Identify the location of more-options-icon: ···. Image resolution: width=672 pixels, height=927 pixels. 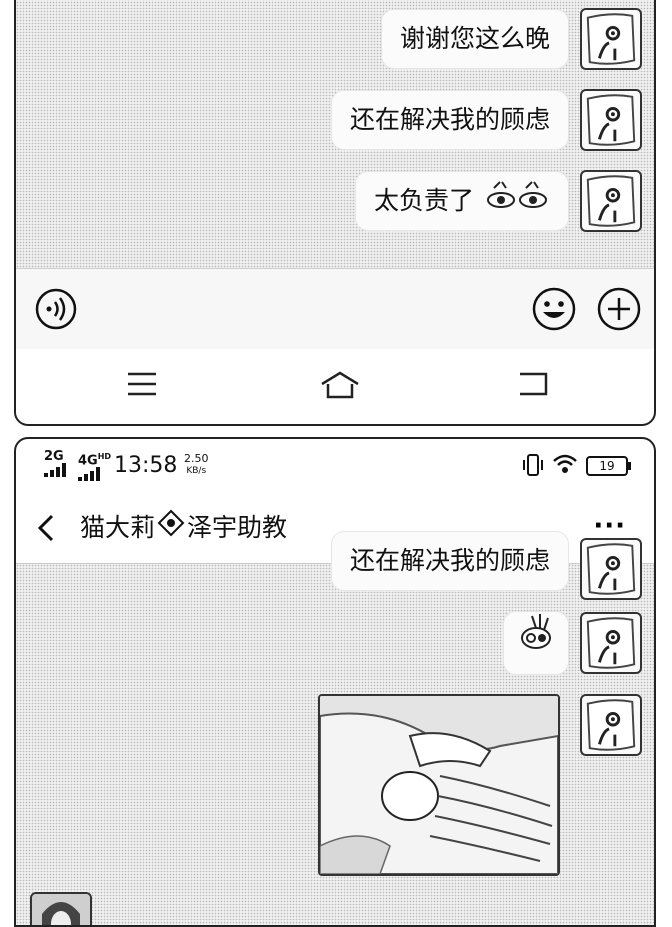
(609, 526).